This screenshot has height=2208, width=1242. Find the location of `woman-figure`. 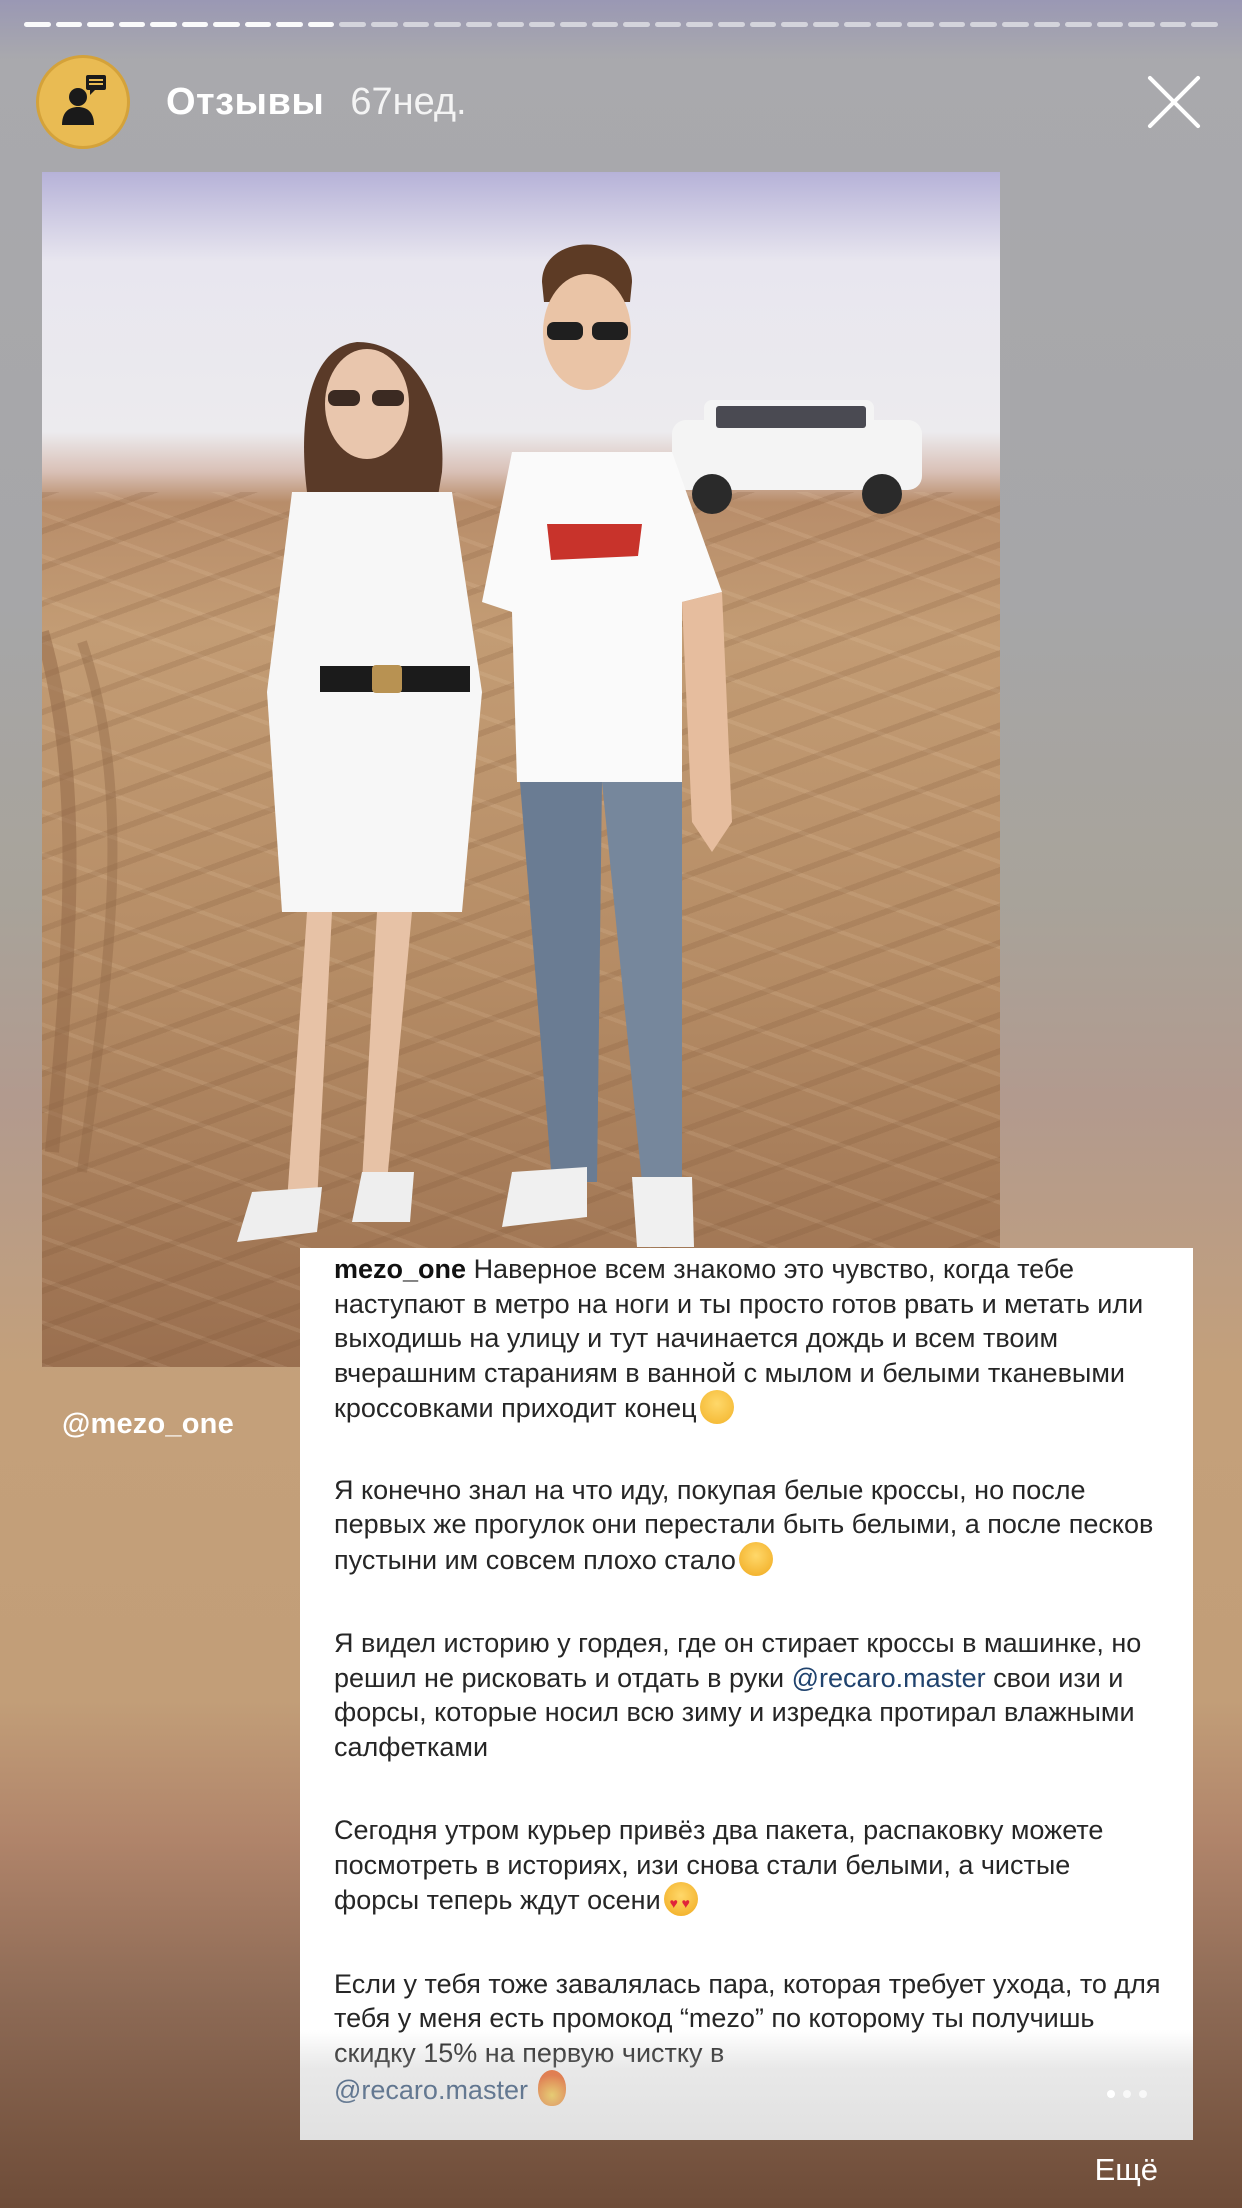

woman-figure is located at coordinates (359, 792).